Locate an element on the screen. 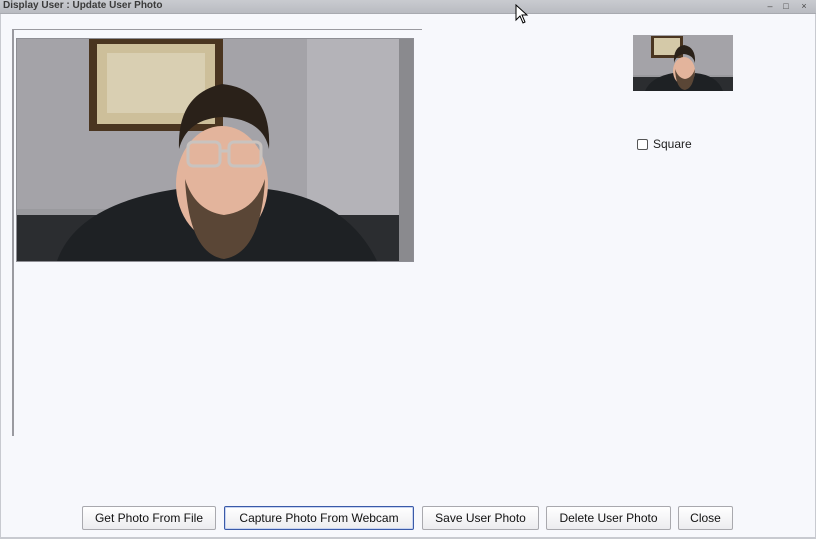  capture-photo-from-webcam-button: Capture Photo From Webcam is located at coordinates (319, 518).